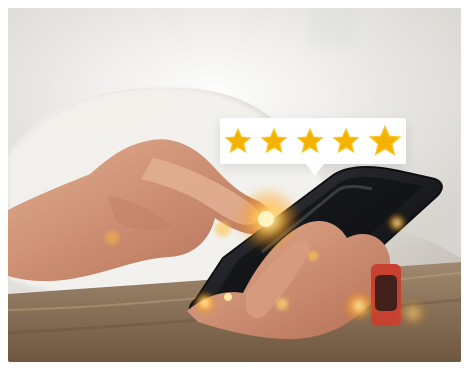 This screenshot has height=370, width=469. Describe the element at coordinates (386, 293) in the screenshot. I see `watch-face` at that location.